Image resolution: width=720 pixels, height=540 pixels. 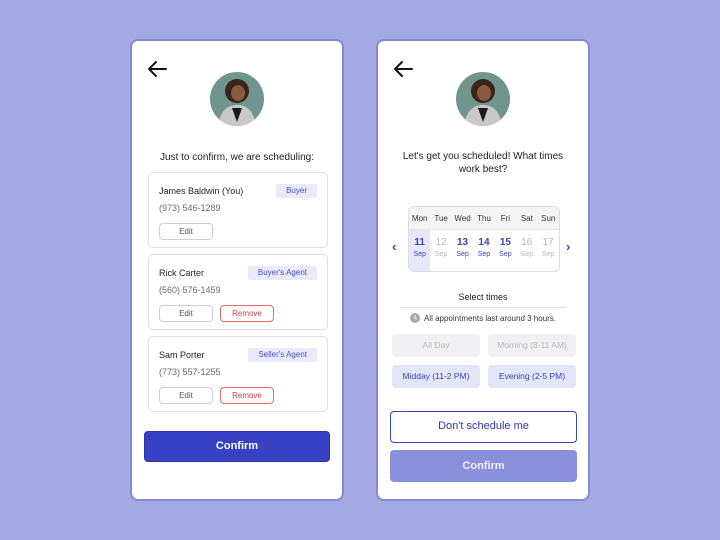 I want to click on calendar-day: 14 Sep, so click(x=483, y=250).